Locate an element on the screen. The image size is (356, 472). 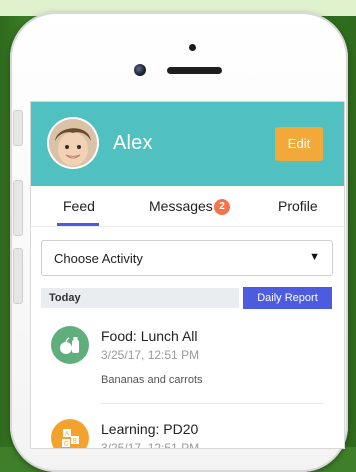
learning-icon: A B C is located at coordinates (70, 433).